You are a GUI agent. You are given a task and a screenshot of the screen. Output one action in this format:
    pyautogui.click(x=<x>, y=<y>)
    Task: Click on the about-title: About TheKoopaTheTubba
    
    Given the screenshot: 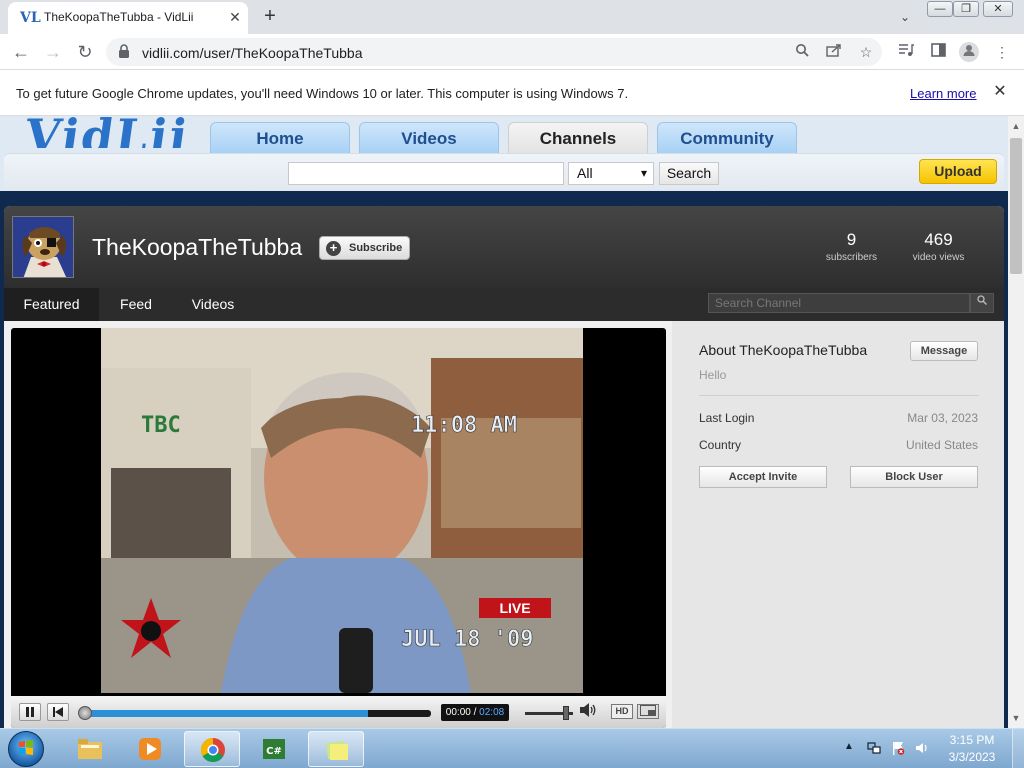 What is the action you would take?
    pyautogui.click(x=783, y=350)
    